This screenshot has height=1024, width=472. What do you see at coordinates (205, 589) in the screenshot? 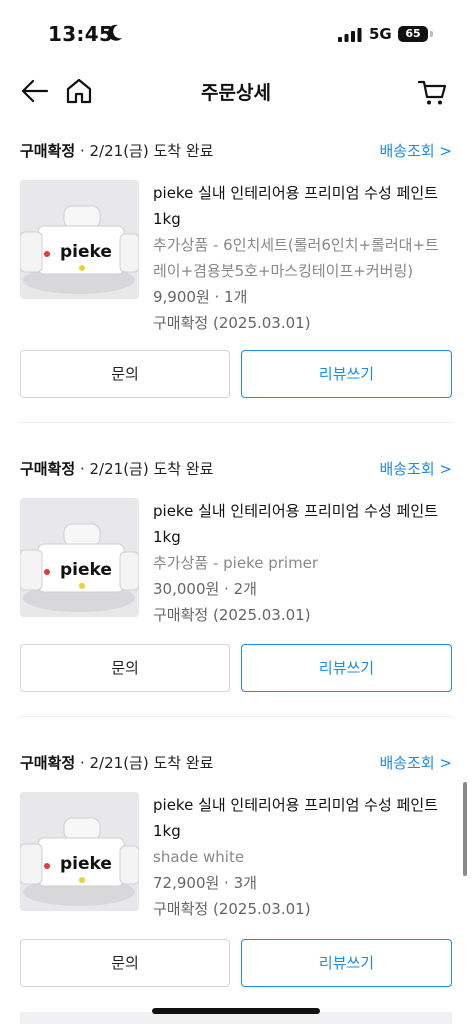
I see `product-price: 30,000원 · 2개` at bounding box center [205, 589].